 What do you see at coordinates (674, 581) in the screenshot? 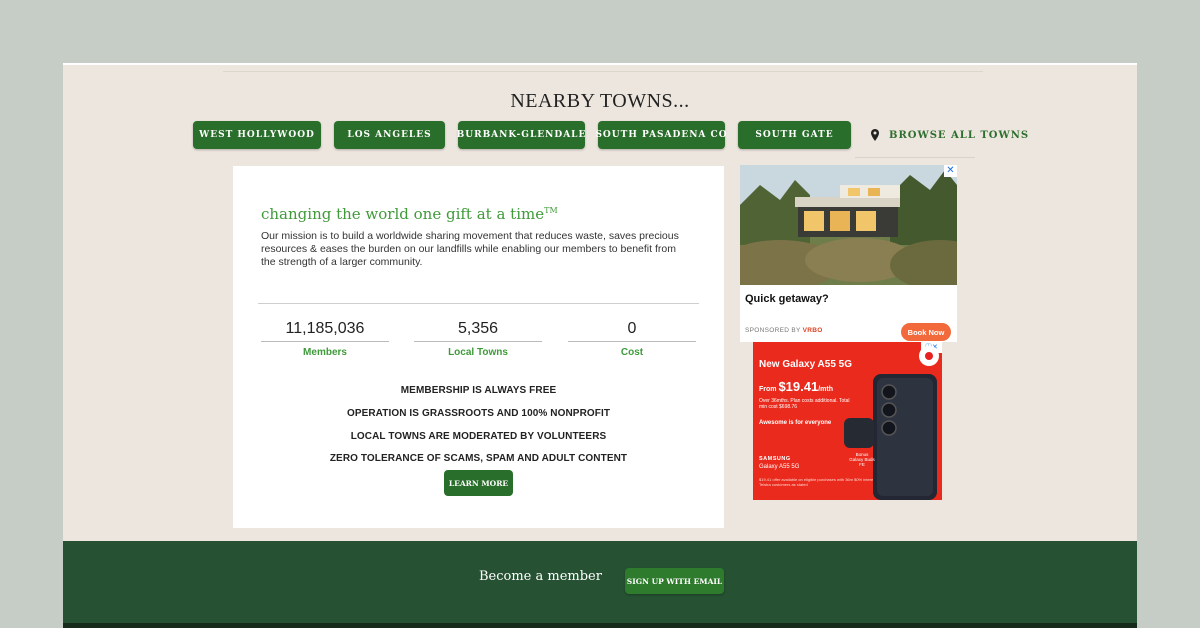
I see `sign-up-email-button: SIGN UP WITH EMAIL` at bounding box center [674, 581].